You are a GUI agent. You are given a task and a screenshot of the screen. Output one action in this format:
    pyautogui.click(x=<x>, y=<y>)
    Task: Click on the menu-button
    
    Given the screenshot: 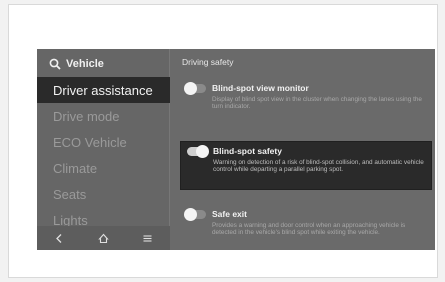 What is the action you would take?
    pyautogui.click(x=148, y=238)
    